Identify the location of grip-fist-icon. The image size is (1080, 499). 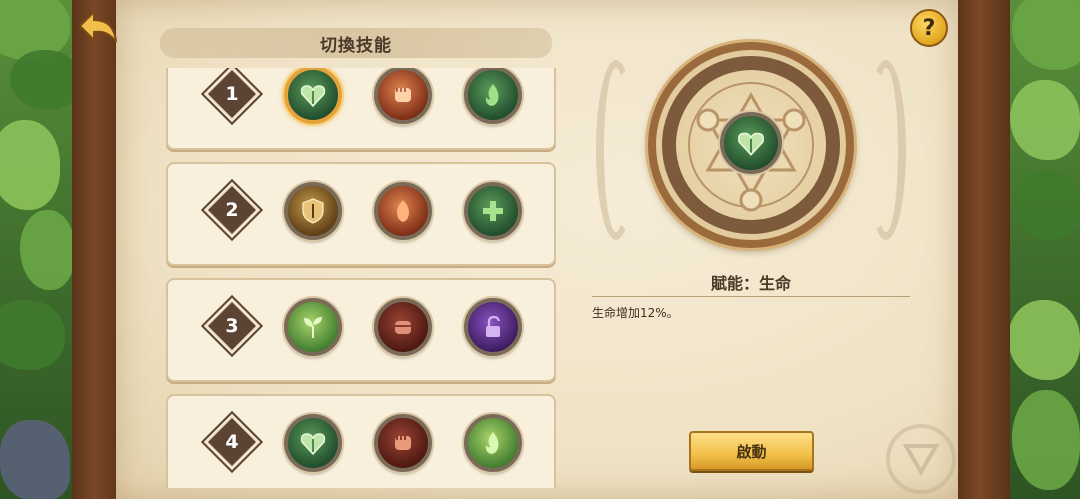
(403, 327).